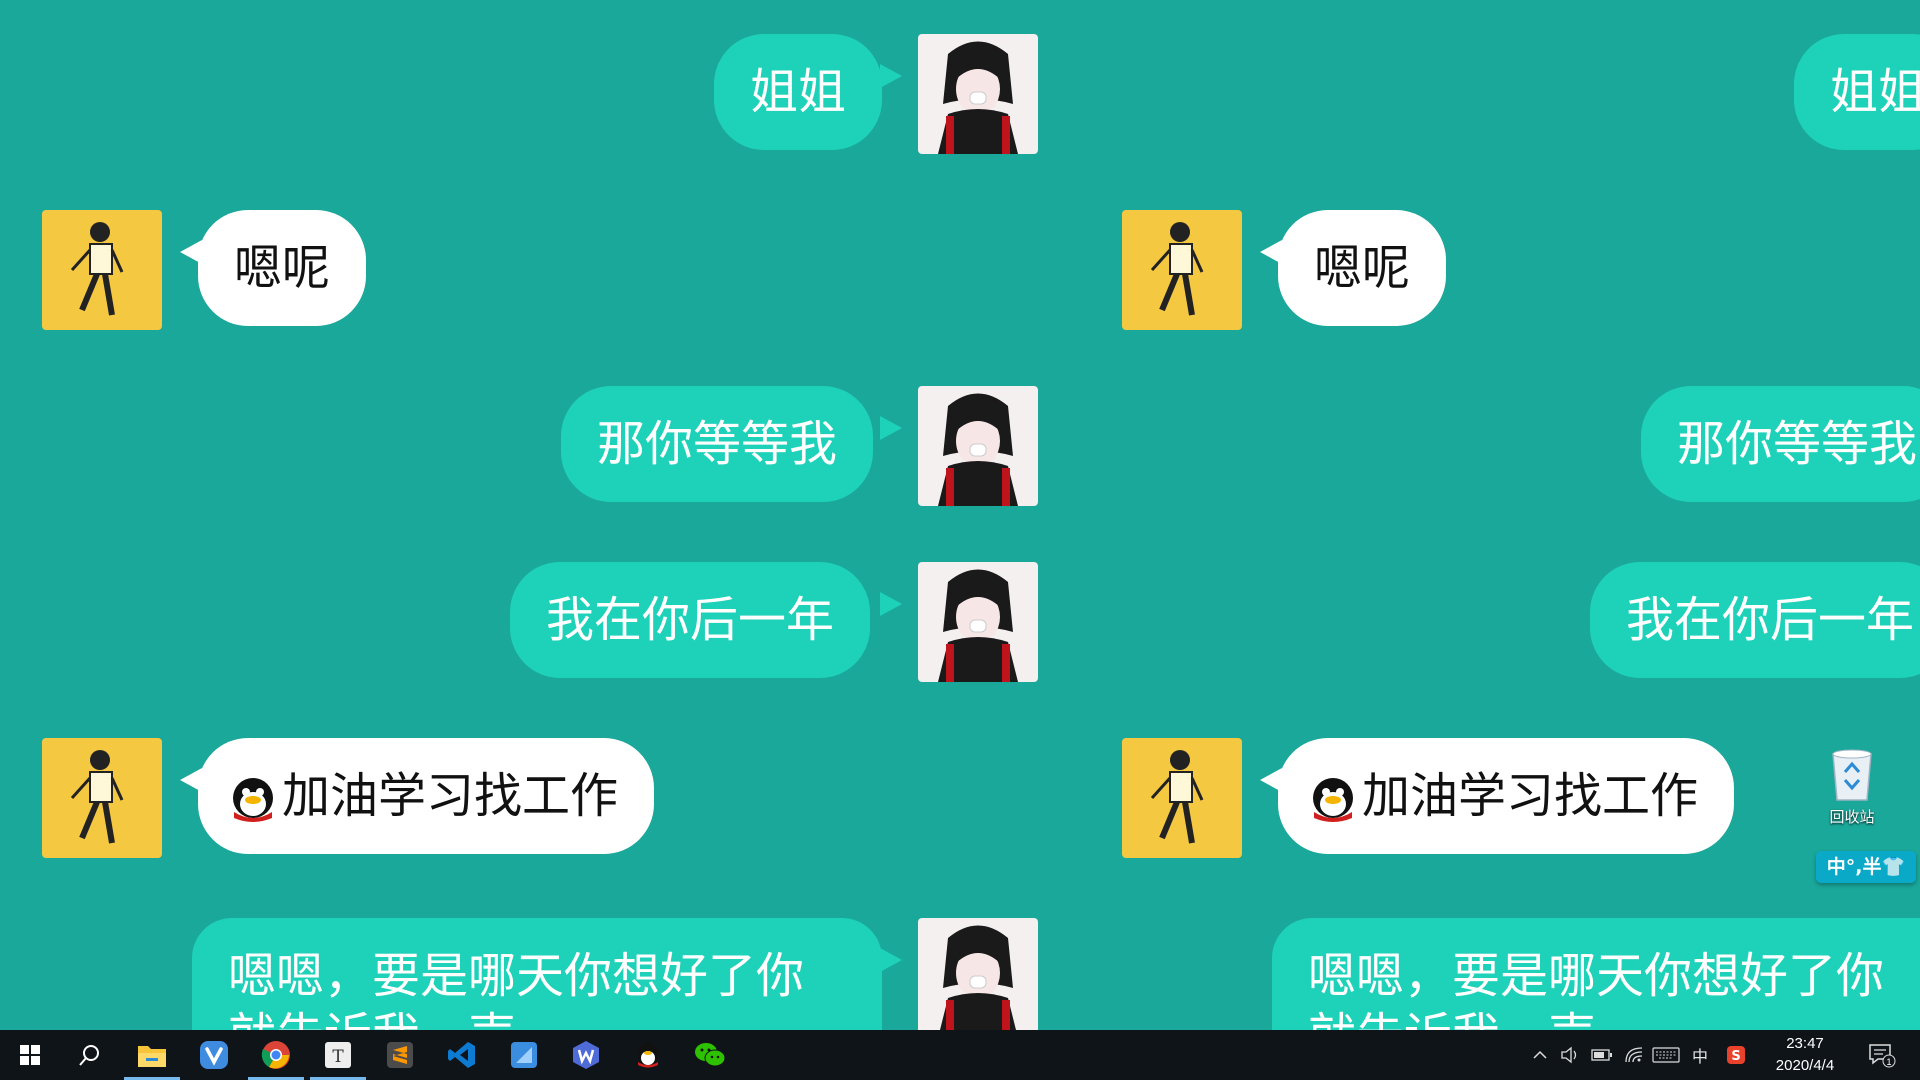 Image resolution: width=1920 pixels, height=1080 pixels. What do you see at coordinates (1805, 1065) in the screenshot?
I see `clock-date: 2020/4/4` at bounding box center [1805, 1065].